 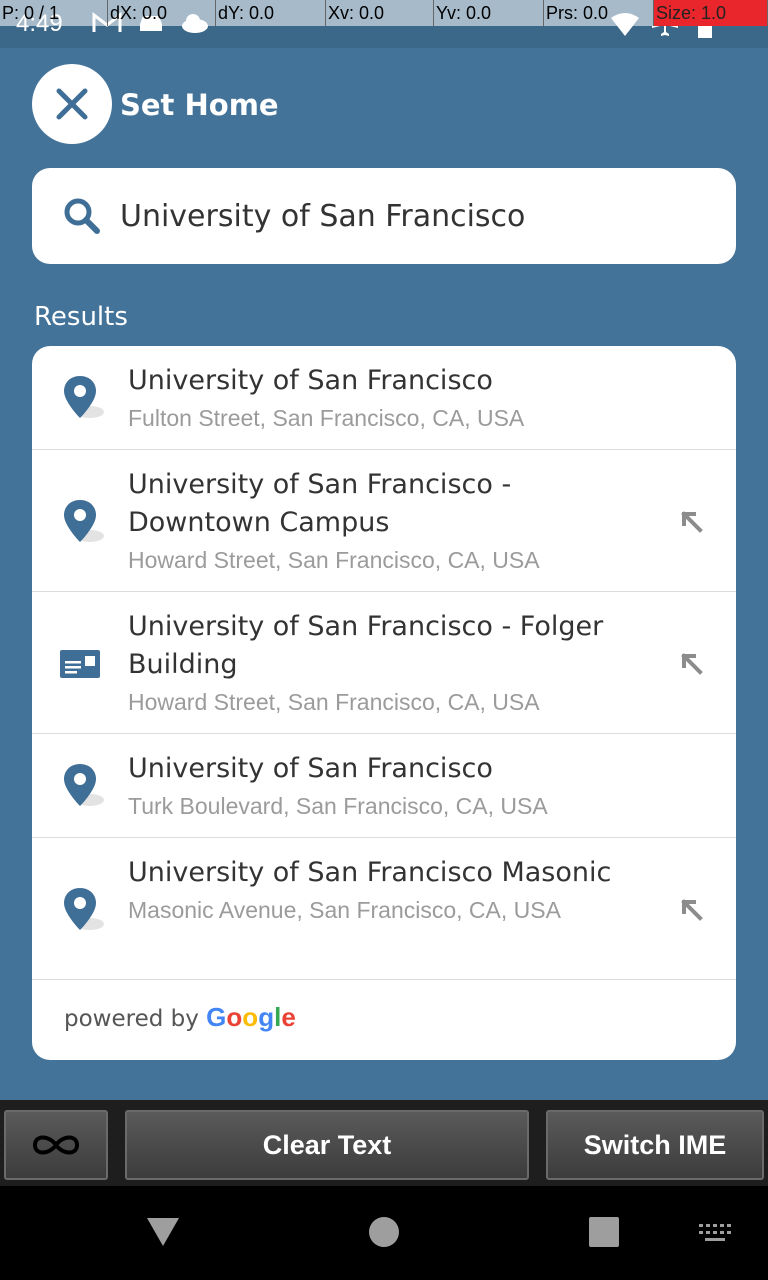 What do you see at coordinates (82, 216) in the screenshot?
I see `search-icon` at bounding box center [82, 216].